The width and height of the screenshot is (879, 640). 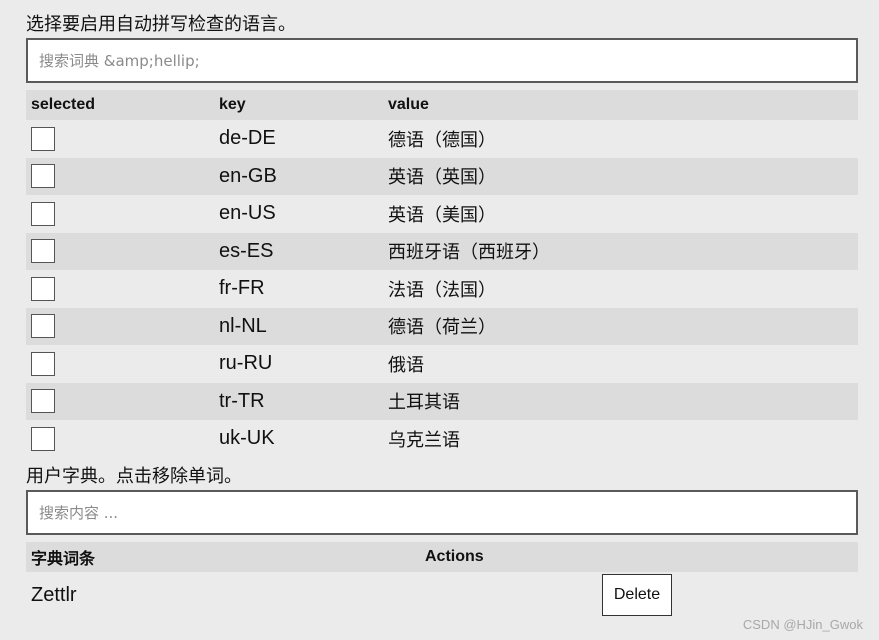 I want to click on table-row: nl-NL 德语（荷兰）, so click(x=442, y=326).